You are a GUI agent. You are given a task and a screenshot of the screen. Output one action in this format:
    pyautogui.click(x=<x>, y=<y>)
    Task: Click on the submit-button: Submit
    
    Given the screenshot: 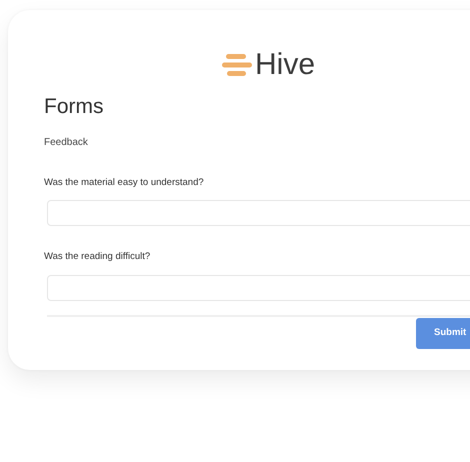 What is the action you would take?
    pyautogui.click(x=443, y=333)
    